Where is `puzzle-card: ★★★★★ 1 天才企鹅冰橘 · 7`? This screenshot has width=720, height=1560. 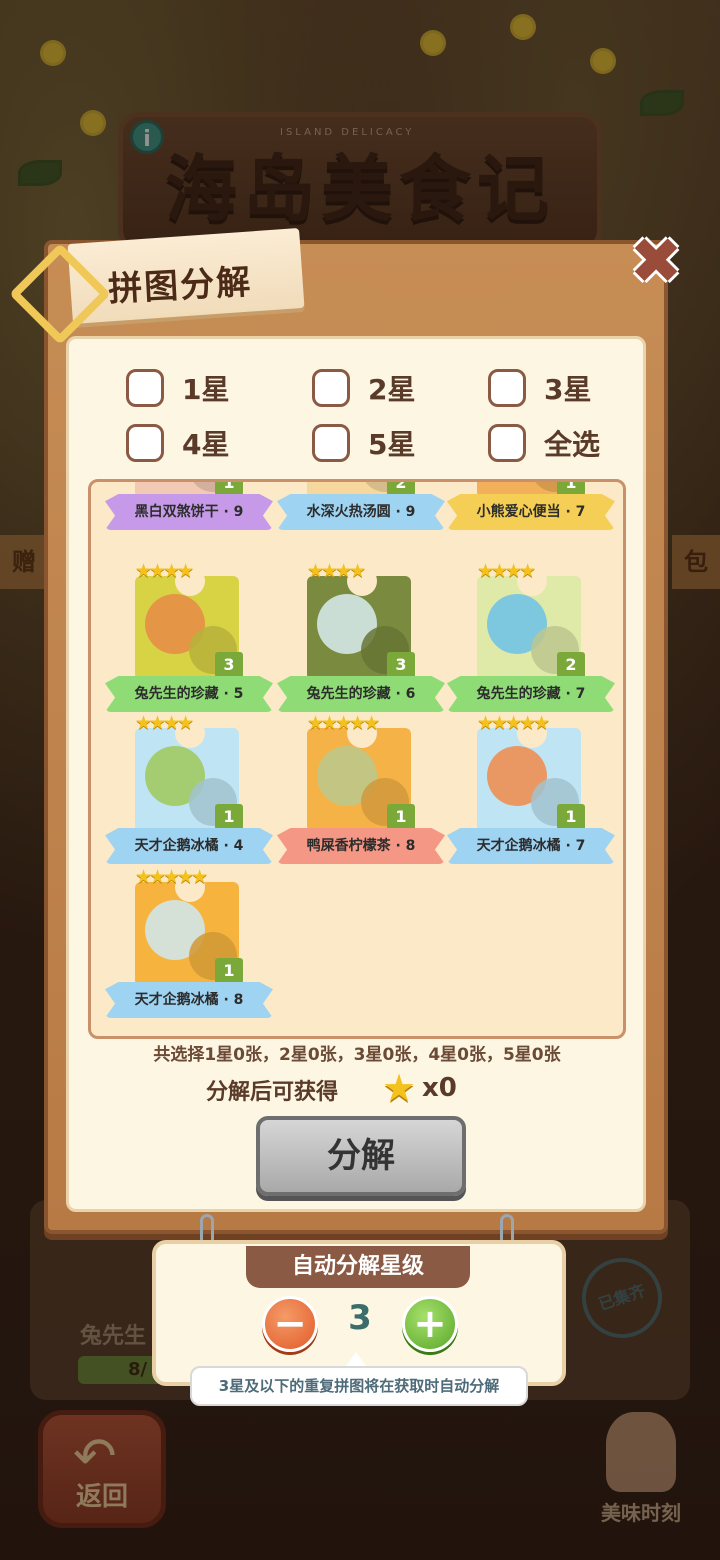
puzzle-card: ★★★★★ 1 天才企鹅冰橘 · 7 is located at coordinates (531, 792).